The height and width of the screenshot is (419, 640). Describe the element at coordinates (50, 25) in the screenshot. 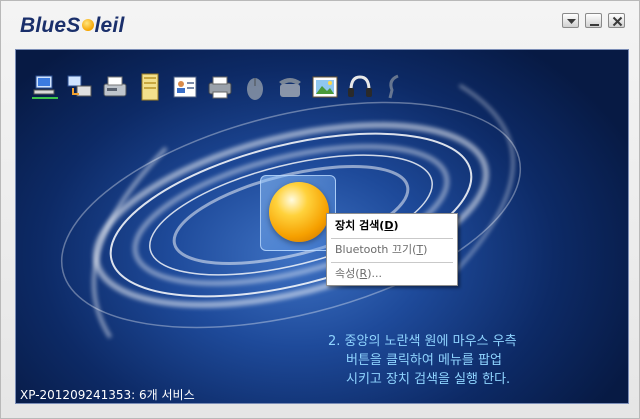

I see `logo-text-left: BlueS` at that location.